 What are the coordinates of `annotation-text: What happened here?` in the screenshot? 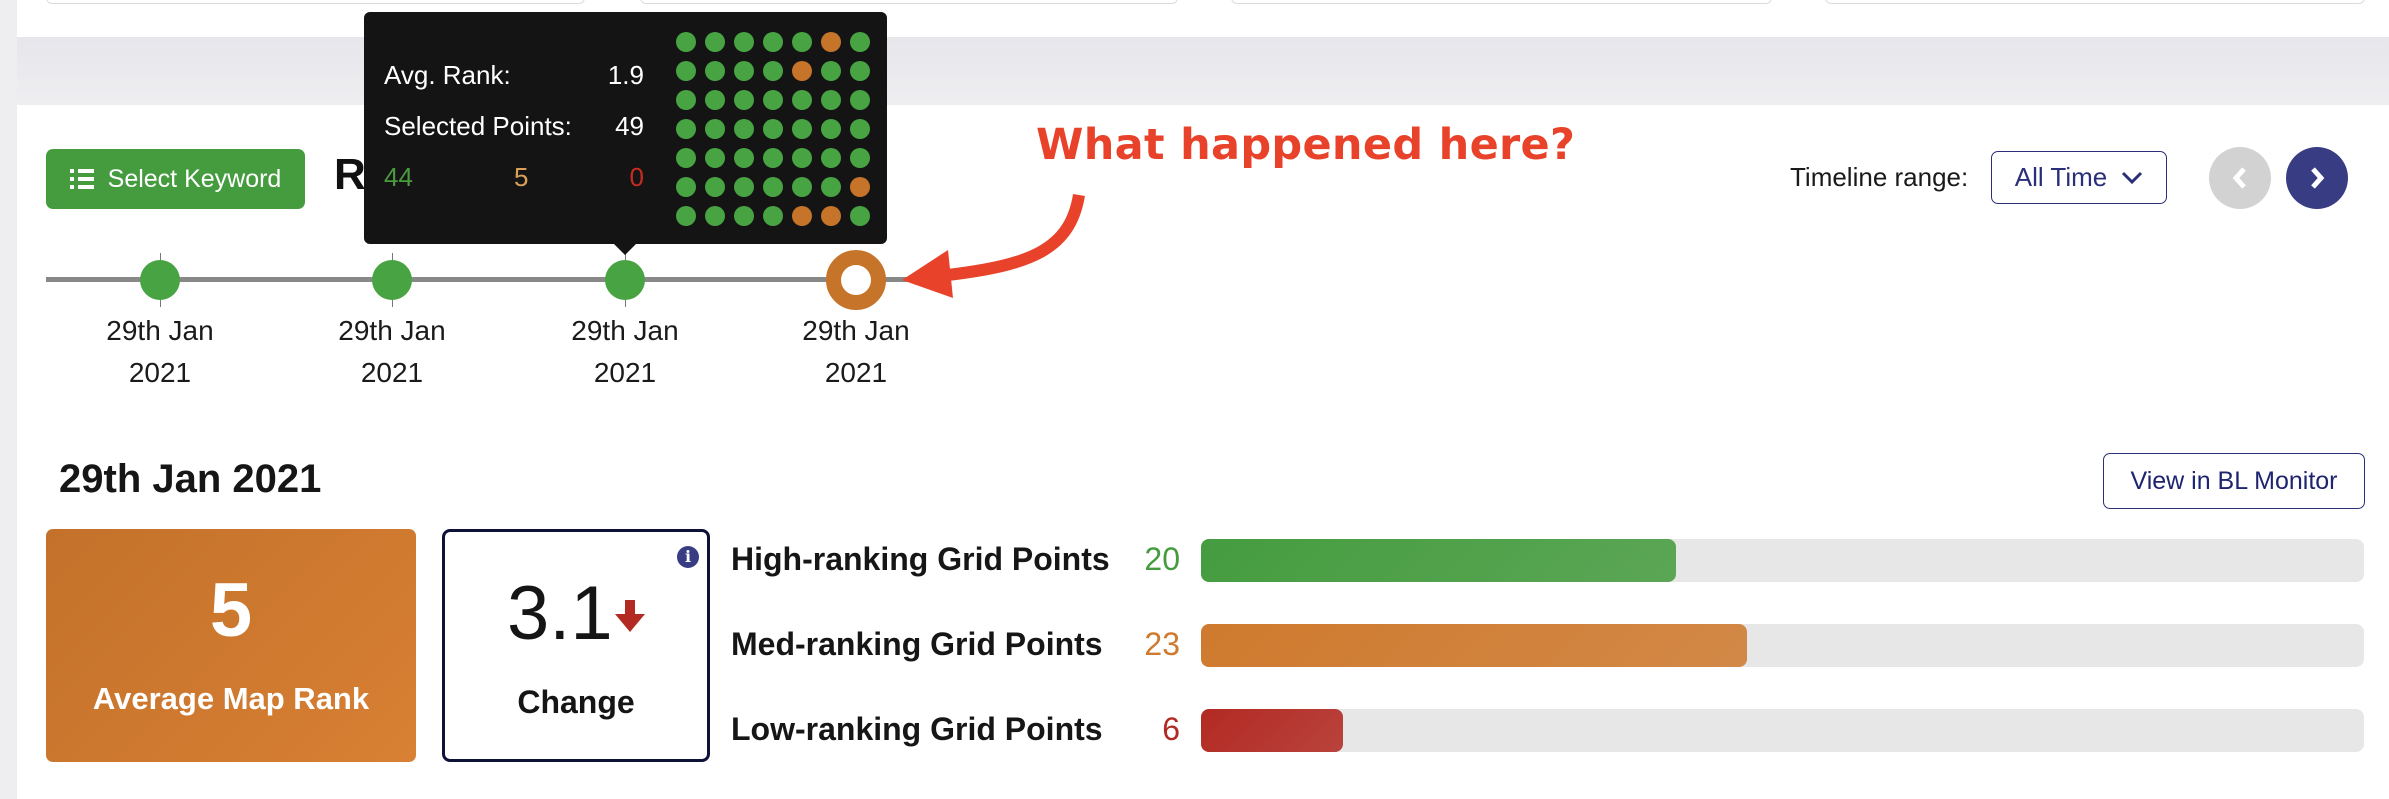 It's located at (1306, 145).